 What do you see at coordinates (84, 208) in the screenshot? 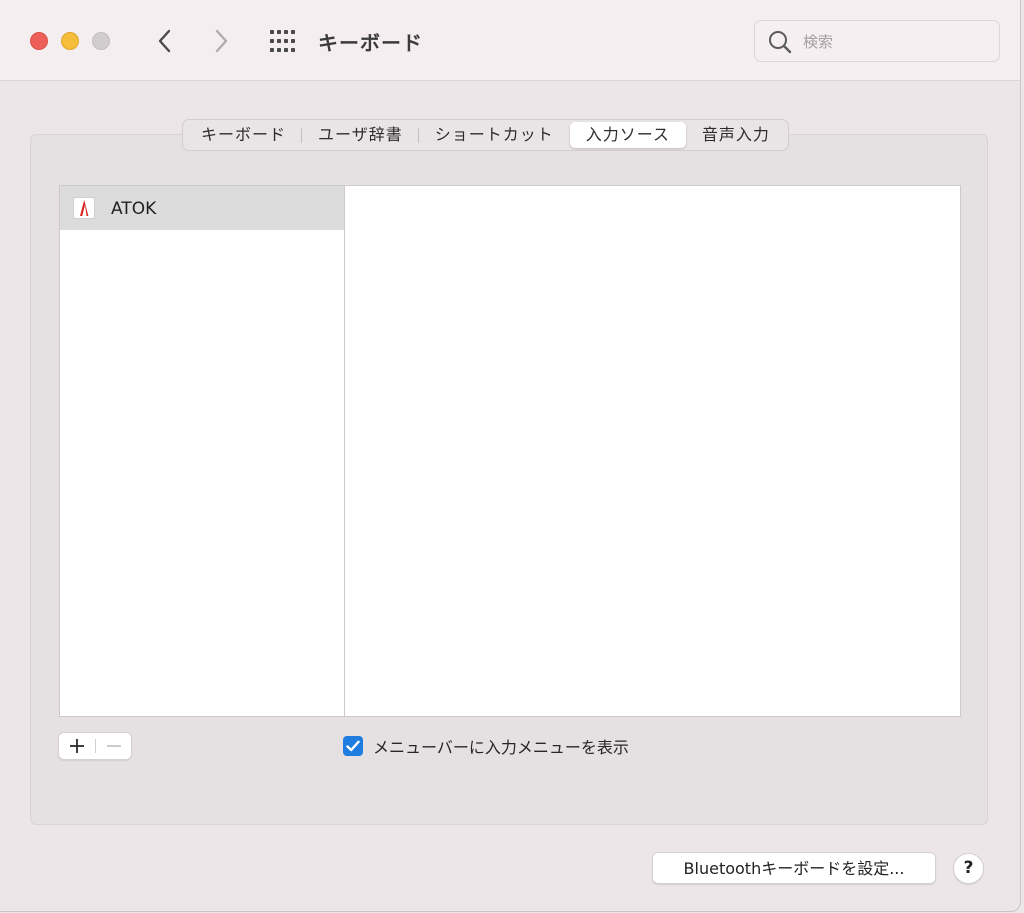
I see `atok-icon` at bounding box center [84, 208].